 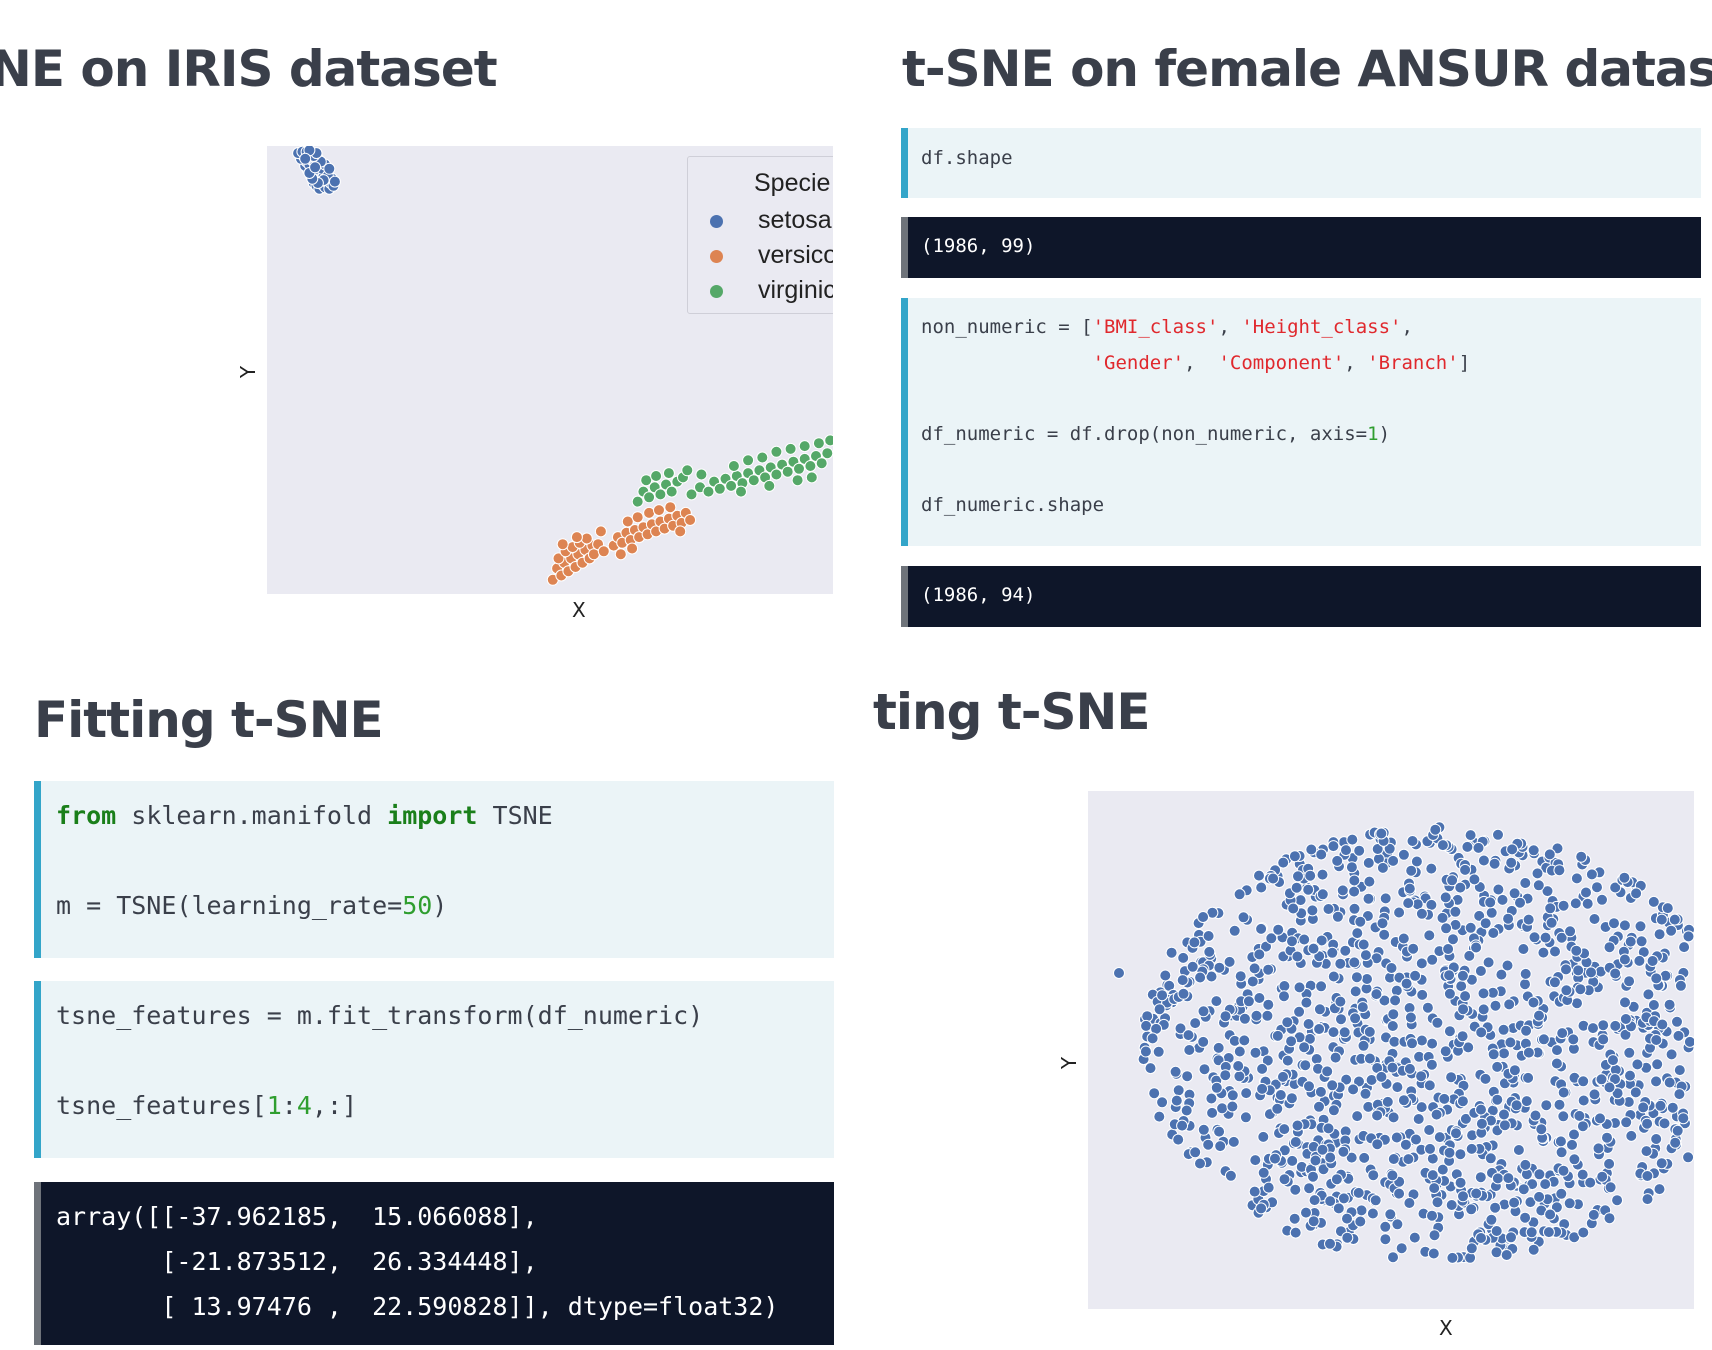 I want to click on legend-label-versicolor: versico, so click(x=795, y=255).